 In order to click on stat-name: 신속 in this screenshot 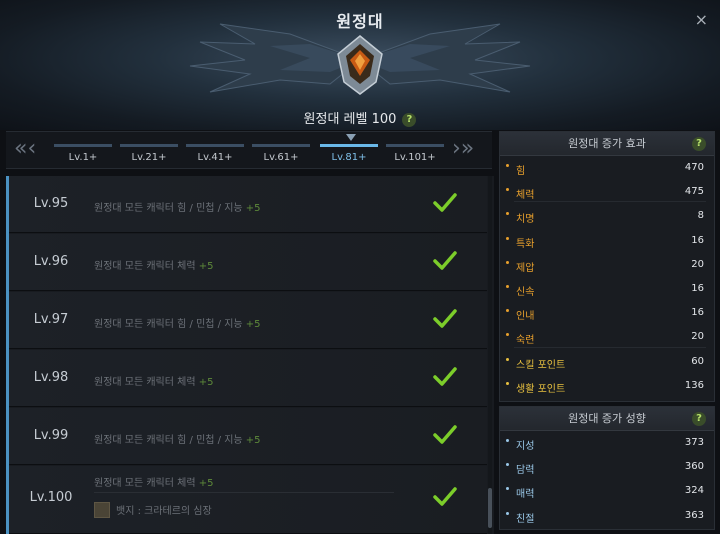, I will do `click(525, 292)`.